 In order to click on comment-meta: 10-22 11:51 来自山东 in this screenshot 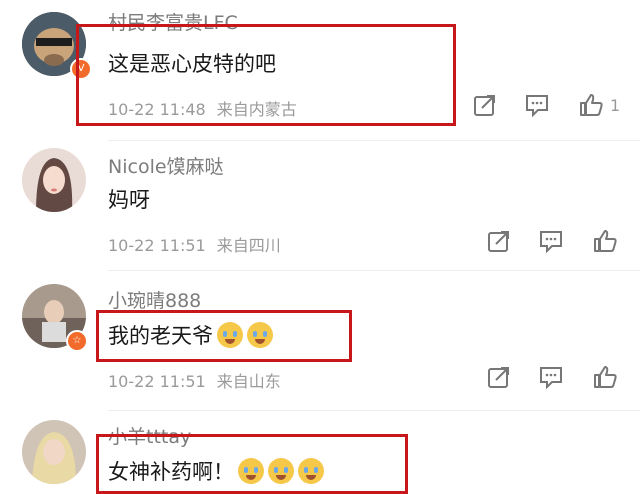, I will do `click(194, 380)`.